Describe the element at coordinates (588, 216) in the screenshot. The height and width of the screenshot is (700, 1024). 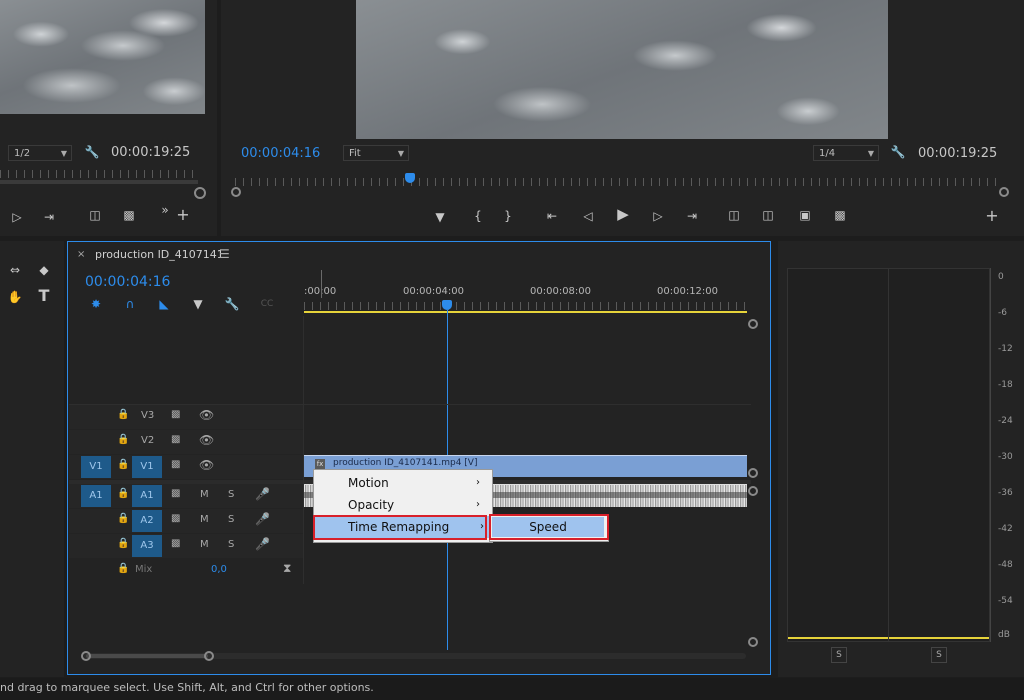
I see `step-back-icon: ◁` at that location.